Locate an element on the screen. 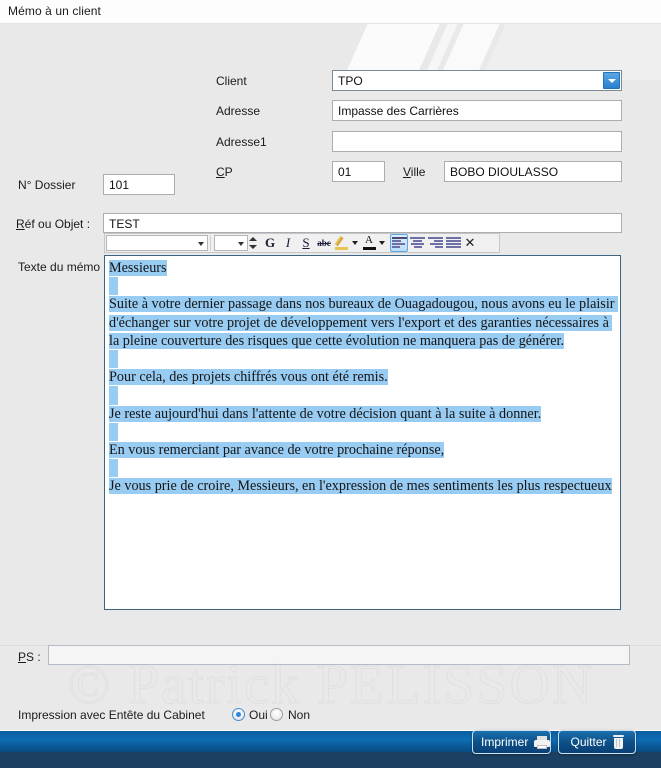  trash-icon is located at coordinates (618, 742).